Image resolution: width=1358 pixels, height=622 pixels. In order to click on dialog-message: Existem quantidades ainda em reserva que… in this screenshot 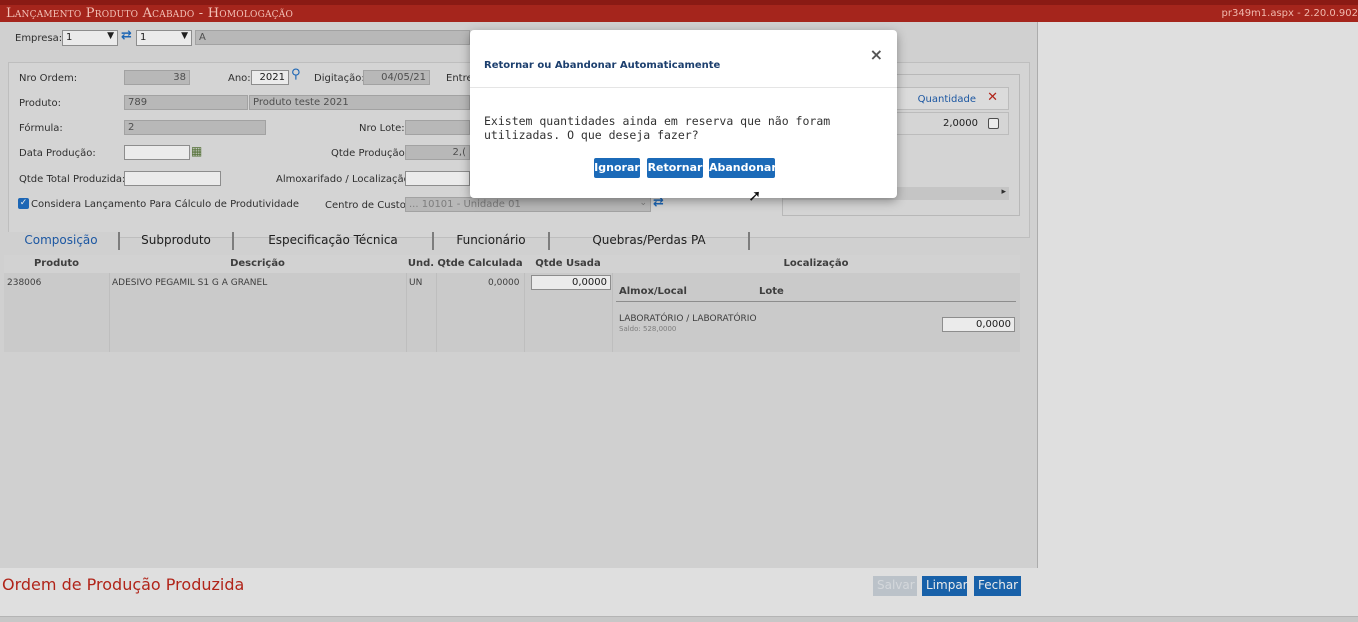, I will do `click(657, 128)`.